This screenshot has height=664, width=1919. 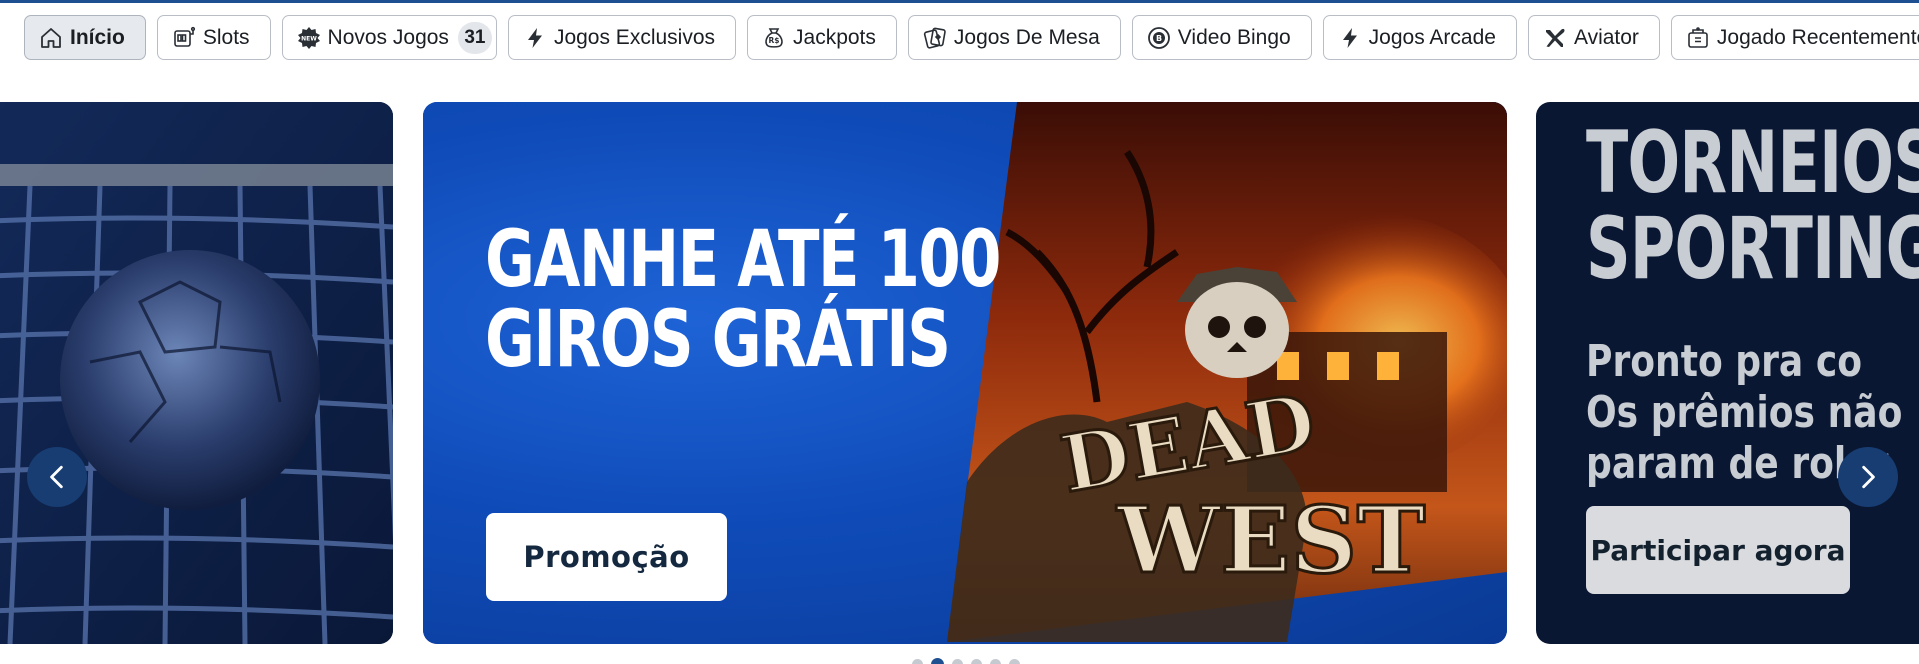 I want to click on chip-label: Slots, so click(x=226, y=37).